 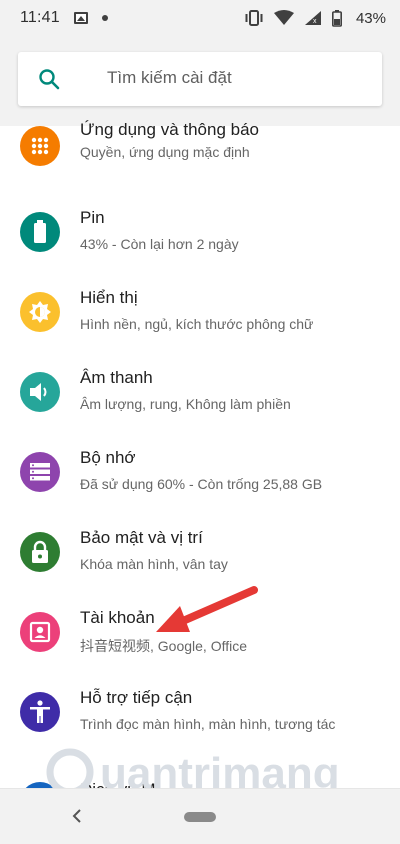 I want to click on setting-title: Âm thanh, so click(x=116, y=377).